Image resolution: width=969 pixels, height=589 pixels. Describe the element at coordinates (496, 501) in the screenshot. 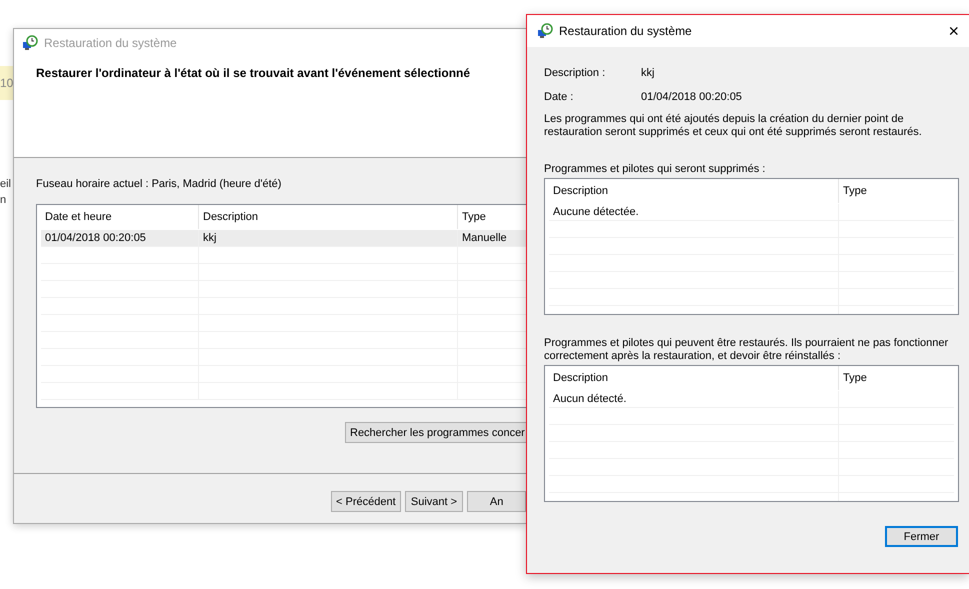

I see `wizard-button: An` at that location.